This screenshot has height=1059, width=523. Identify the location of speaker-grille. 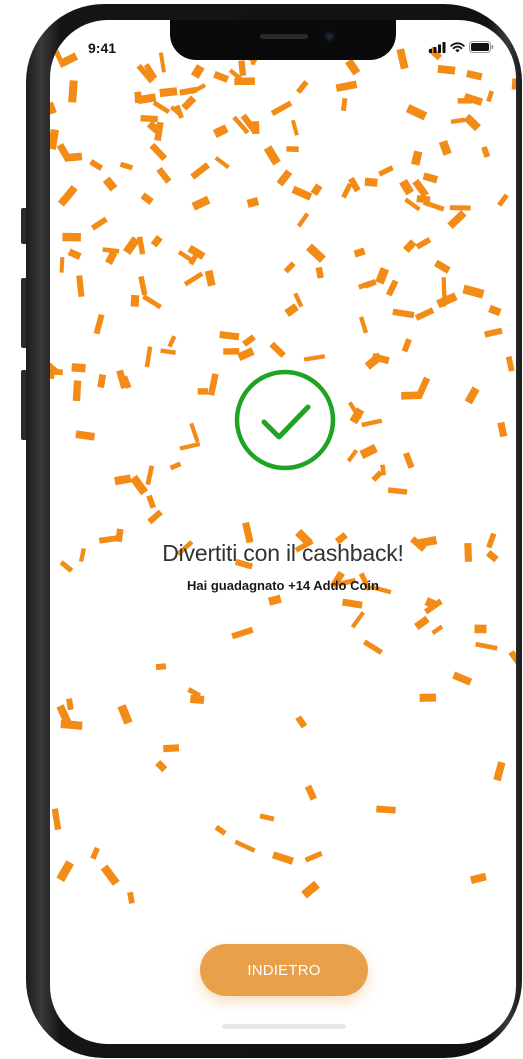
(284, 36).